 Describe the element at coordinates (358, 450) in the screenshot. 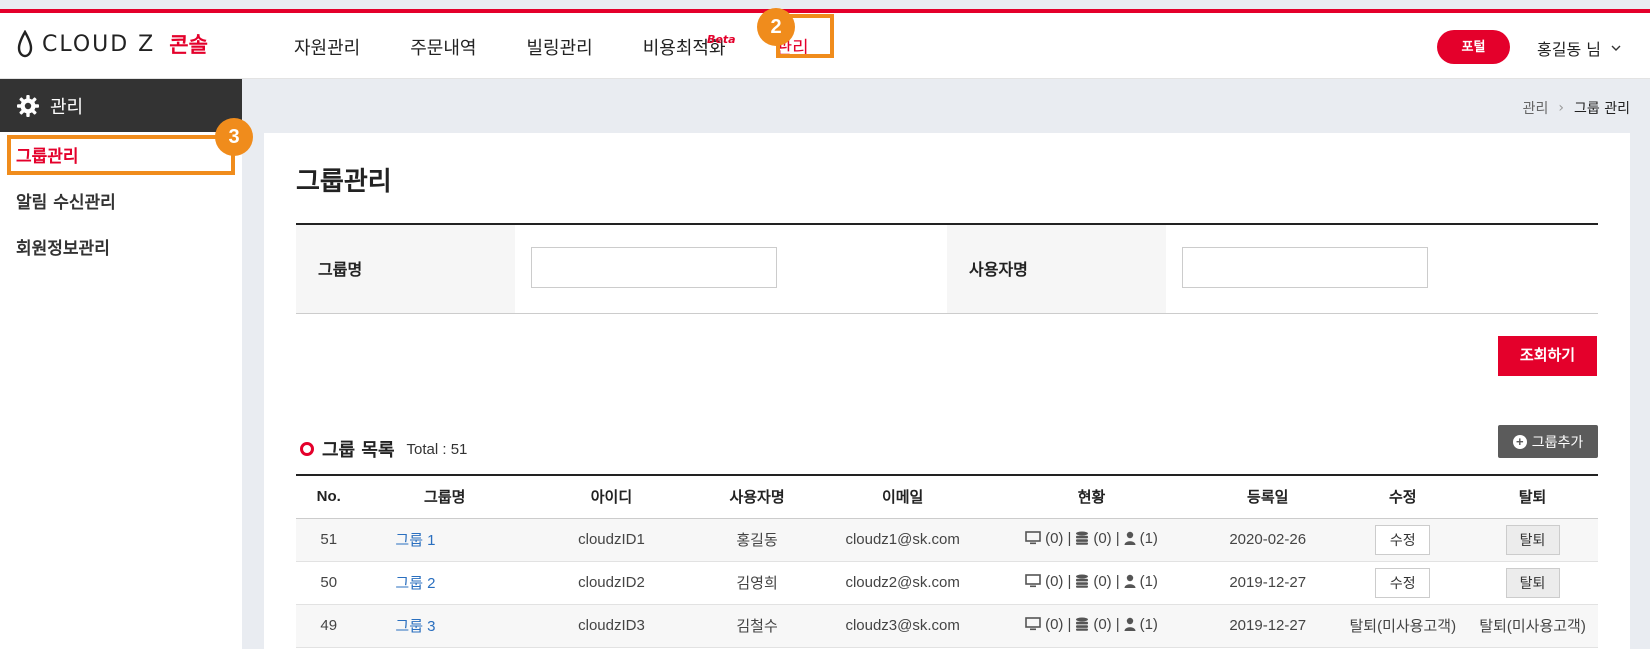

I see `list-title: 그룹 목록` at that location.